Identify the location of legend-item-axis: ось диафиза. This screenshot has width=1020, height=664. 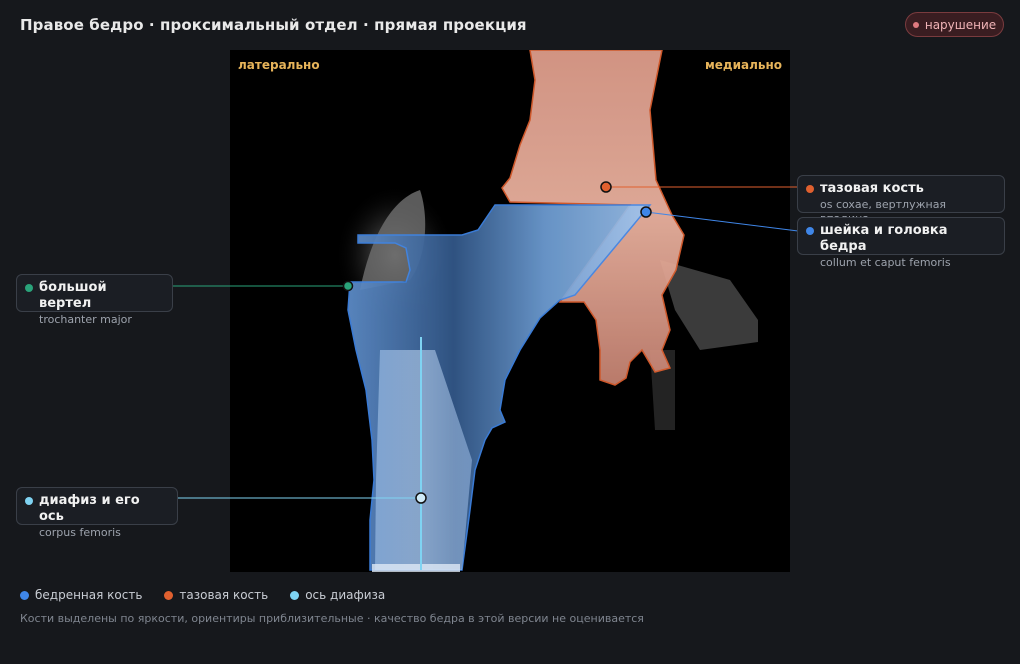
(337, 595).